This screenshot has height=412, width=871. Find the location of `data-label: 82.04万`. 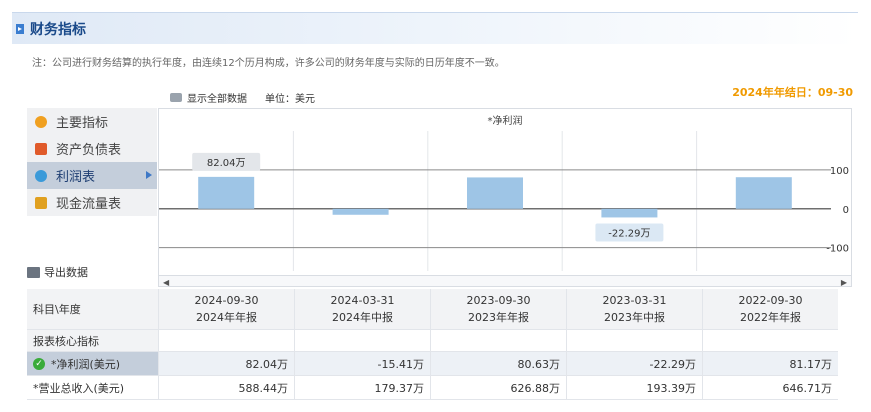

data-label: 82.04万 is located at coordinates (226, 163).